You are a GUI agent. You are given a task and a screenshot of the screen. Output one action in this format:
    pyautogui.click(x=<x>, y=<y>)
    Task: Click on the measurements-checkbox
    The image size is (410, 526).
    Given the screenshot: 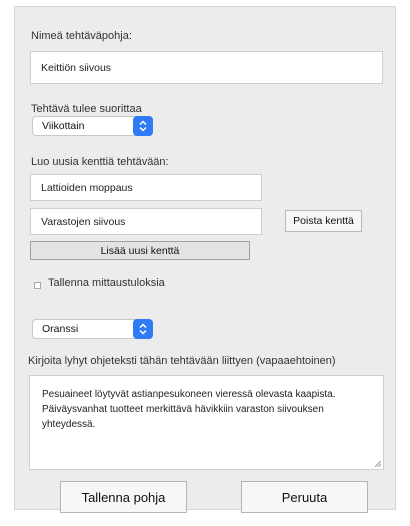 What is the action you would take?
    pyautogui.click(x=37, y=285)
    